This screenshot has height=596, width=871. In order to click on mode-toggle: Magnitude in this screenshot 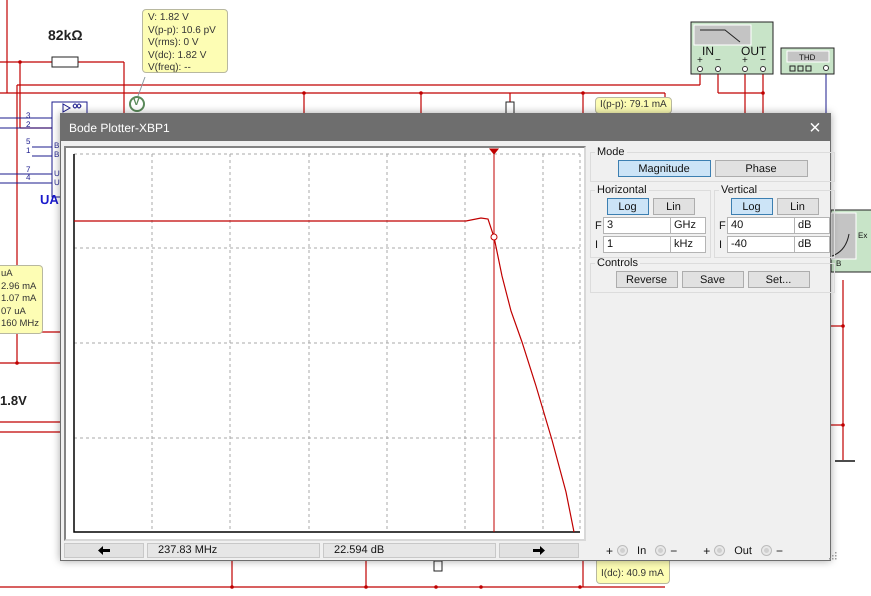, I will do `click(664, 168)`.